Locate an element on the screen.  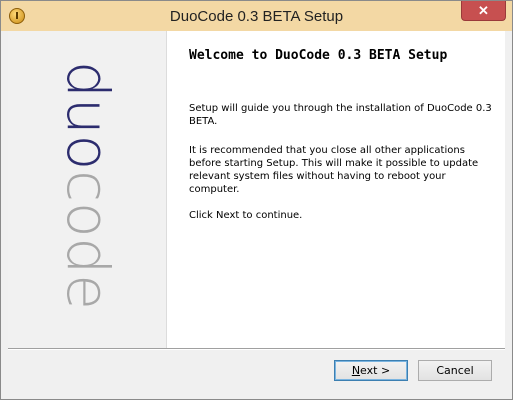
welcome-heading: Welcome to DuoCode 0.3 BETA Setup is located at coordinates (318, 55).